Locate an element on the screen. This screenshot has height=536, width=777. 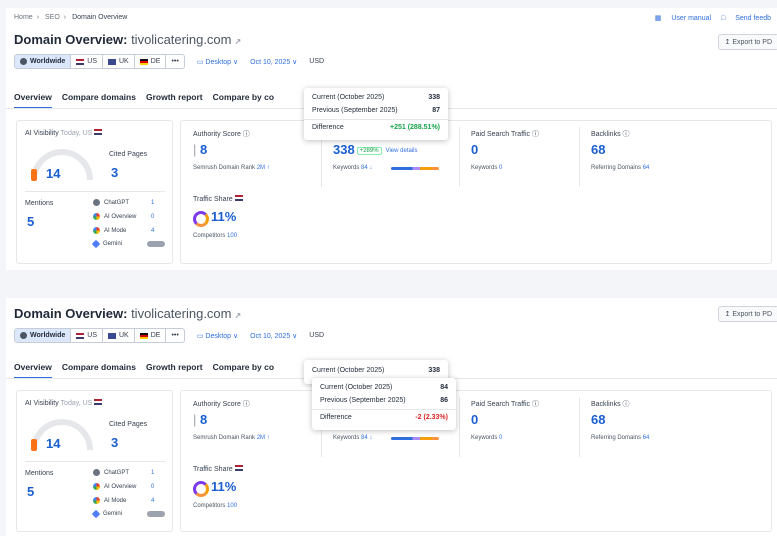
breadcrumb-home: Home is located at coordinates (23, 17).